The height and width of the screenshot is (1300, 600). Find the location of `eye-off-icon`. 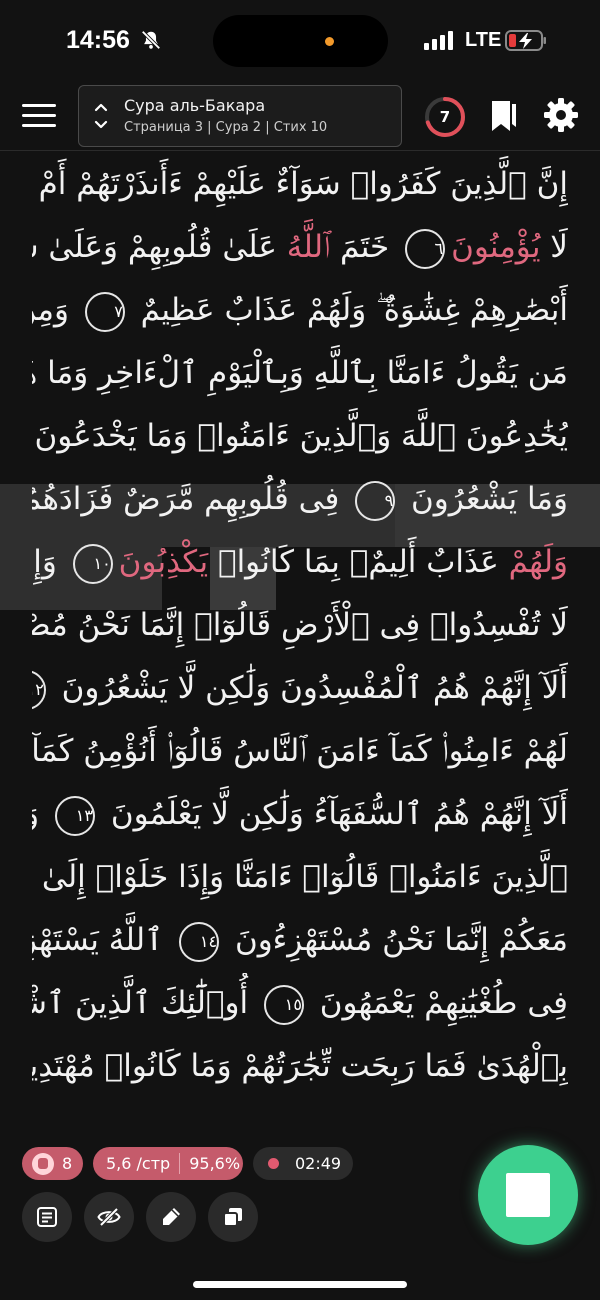

eye-off-icon is located at coordinates (109, 1217).